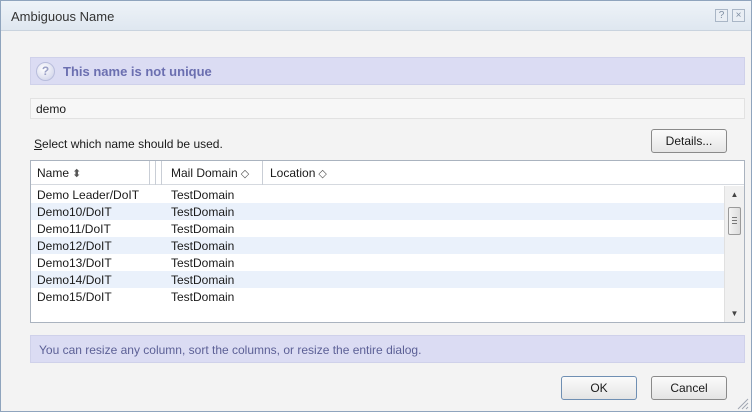  What do you see at coordinates (377, 296) in the screenshot?
I see `table-row: Demo15/DoIT TestDomain` at bounding box center [377, 296].